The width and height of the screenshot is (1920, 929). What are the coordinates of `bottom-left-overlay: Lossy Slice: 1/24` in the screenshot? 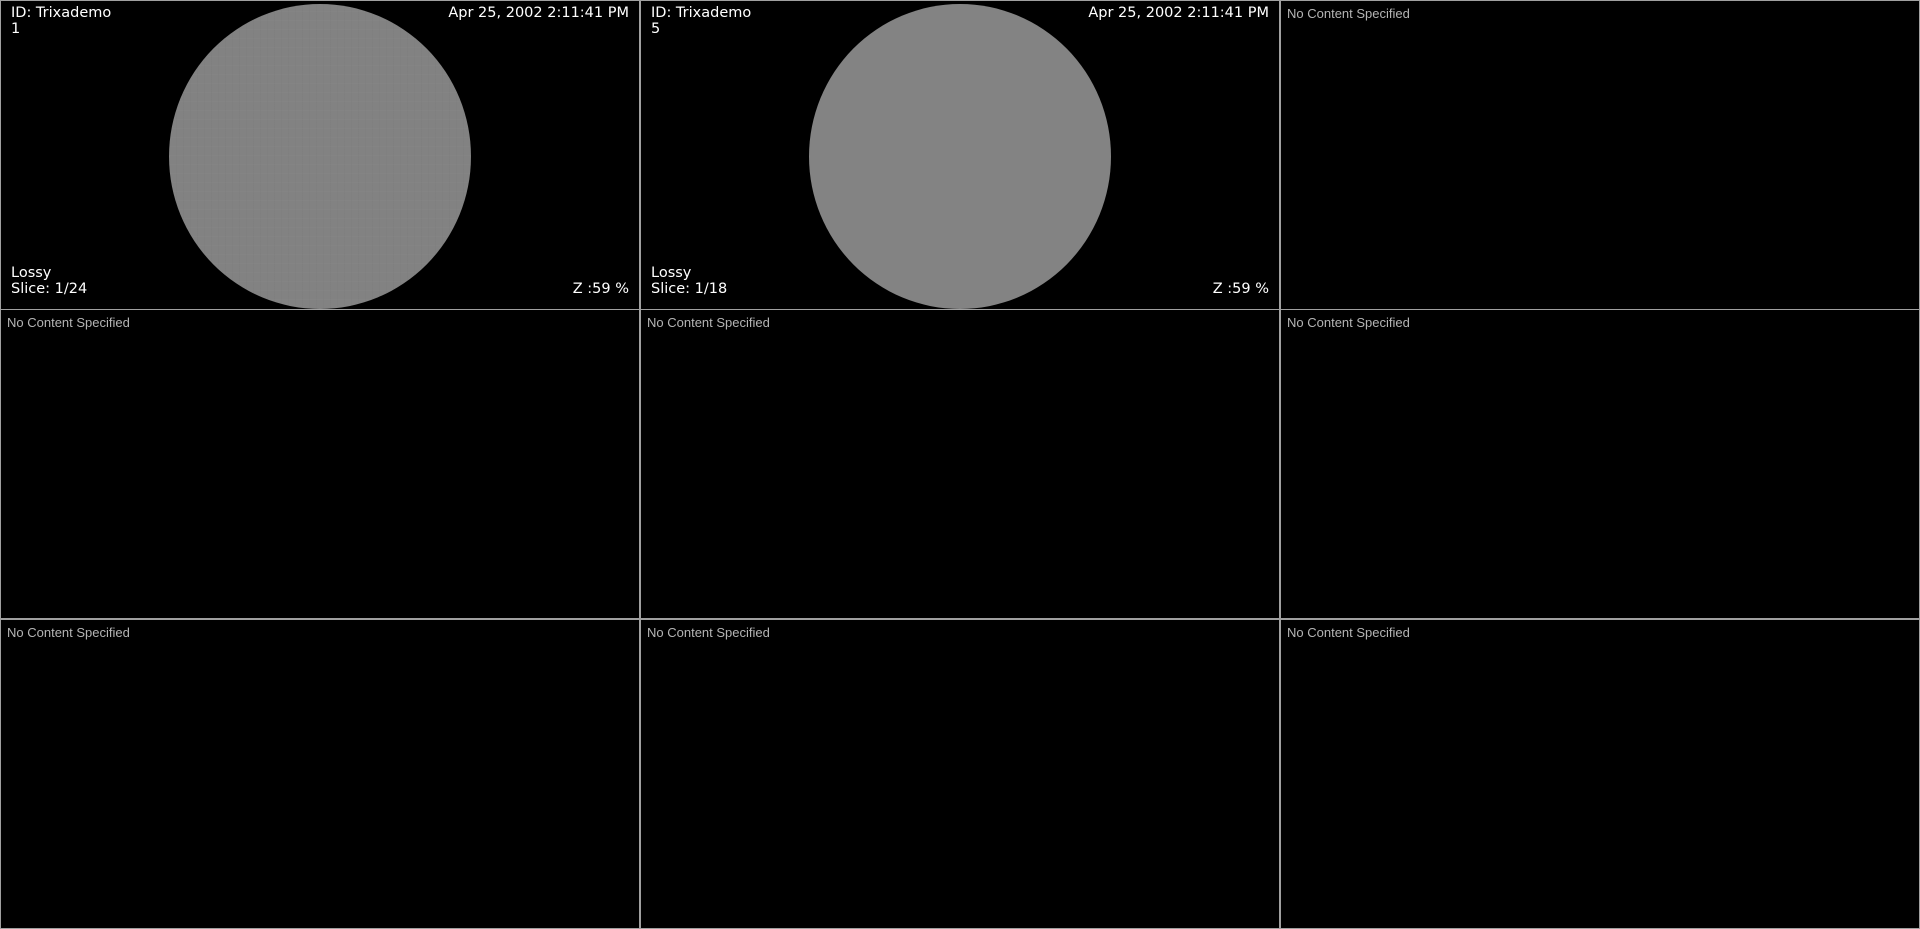 It's located at (49, 281).